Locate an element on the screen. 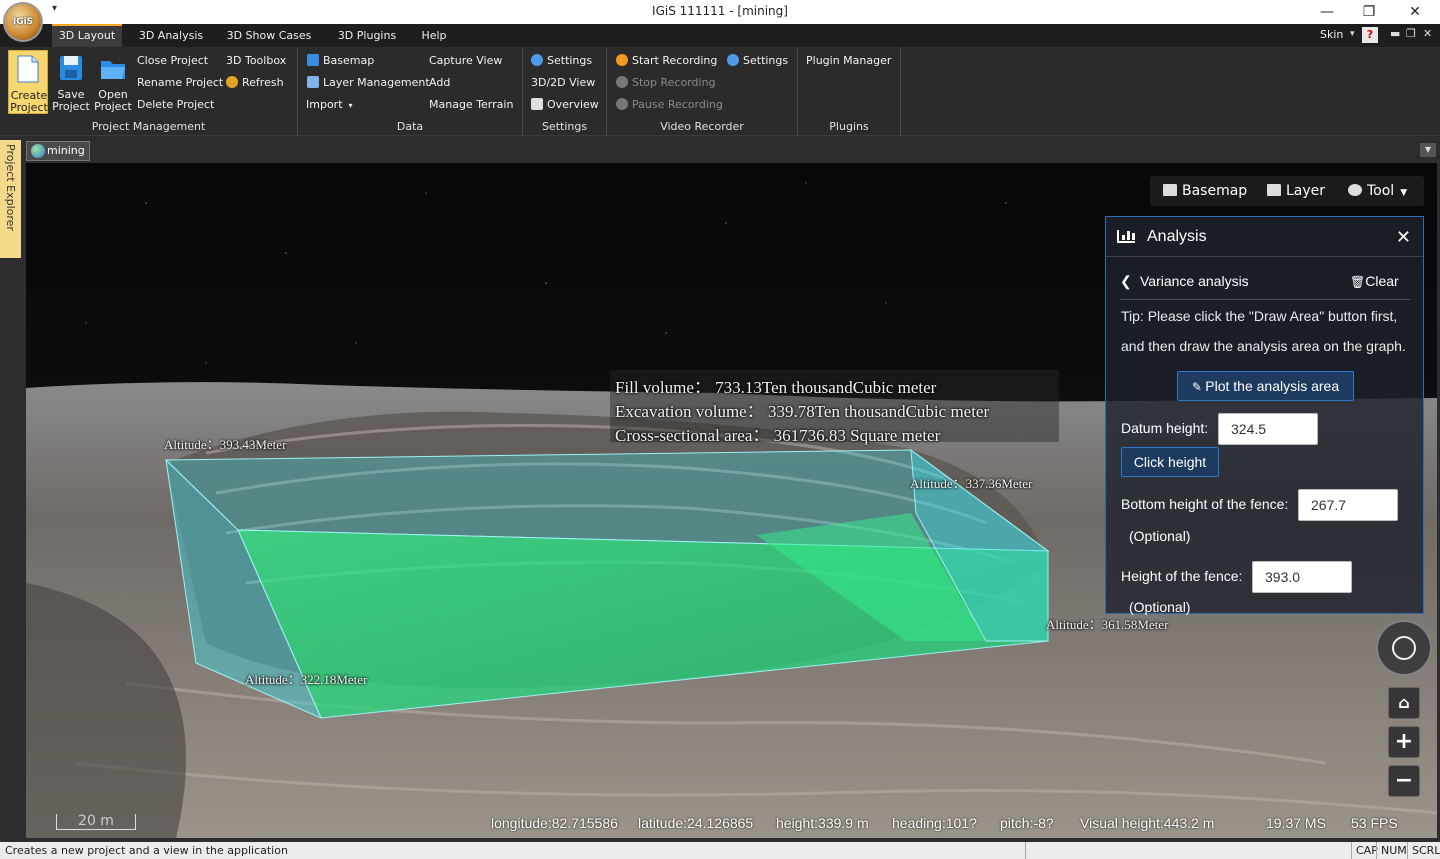 This screenshot has height=859, width=1440. group-label-plugins: Plugins is located at coordinates (849, 126).